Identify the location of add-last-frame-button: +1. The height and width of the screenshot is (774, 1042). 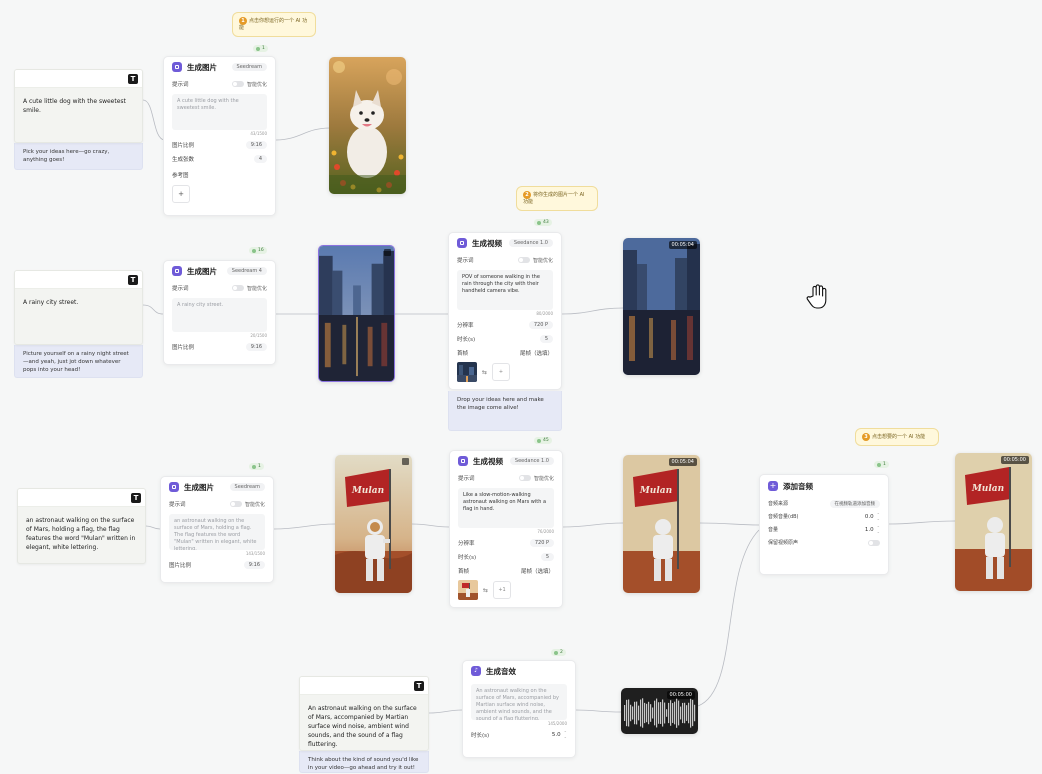
(502, 590).